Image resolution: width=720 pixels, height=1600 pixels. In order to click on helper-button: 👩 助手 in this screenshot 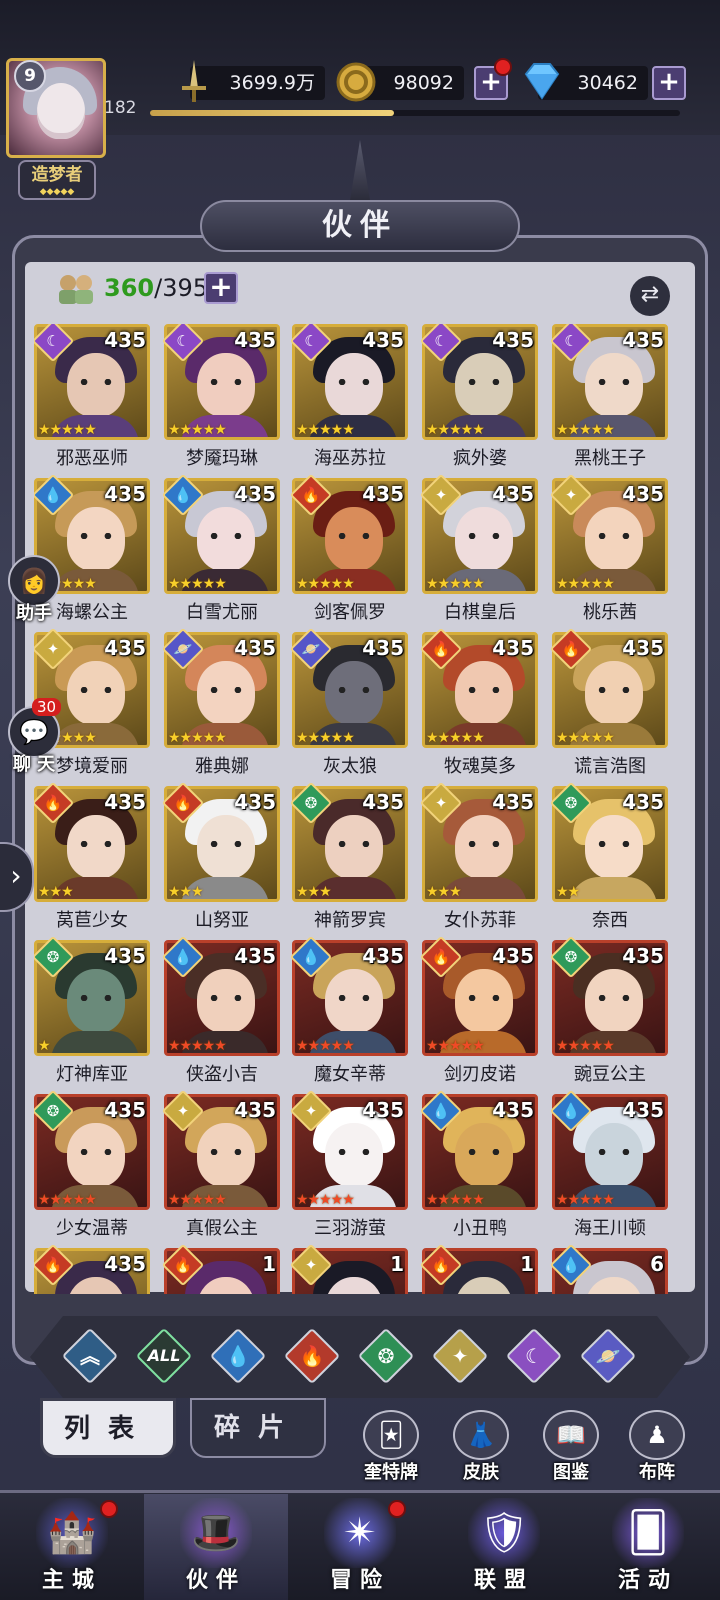, I will do `click(34, 590)`.